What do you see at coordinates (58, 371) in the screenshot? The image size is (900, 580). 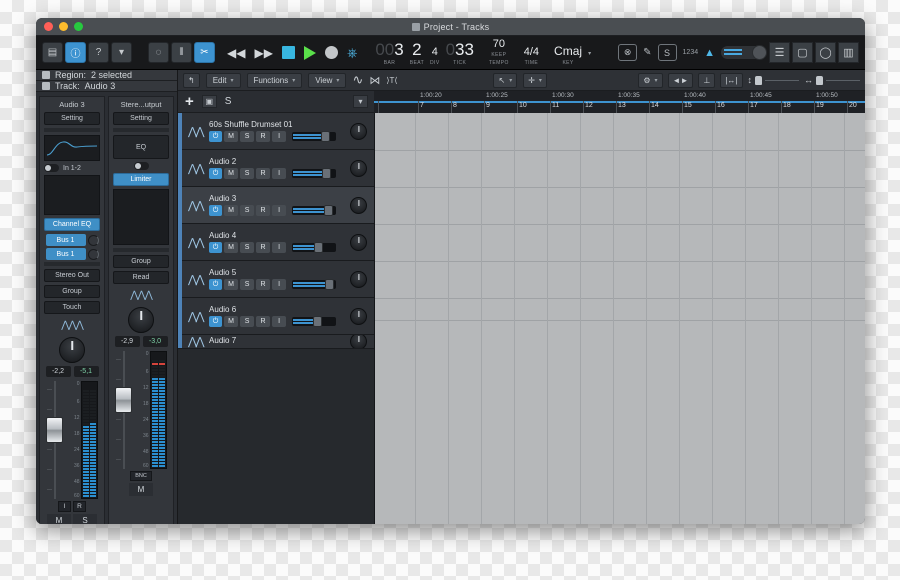 I see `pan-value: -2,2` at bounding box center [58, 371].